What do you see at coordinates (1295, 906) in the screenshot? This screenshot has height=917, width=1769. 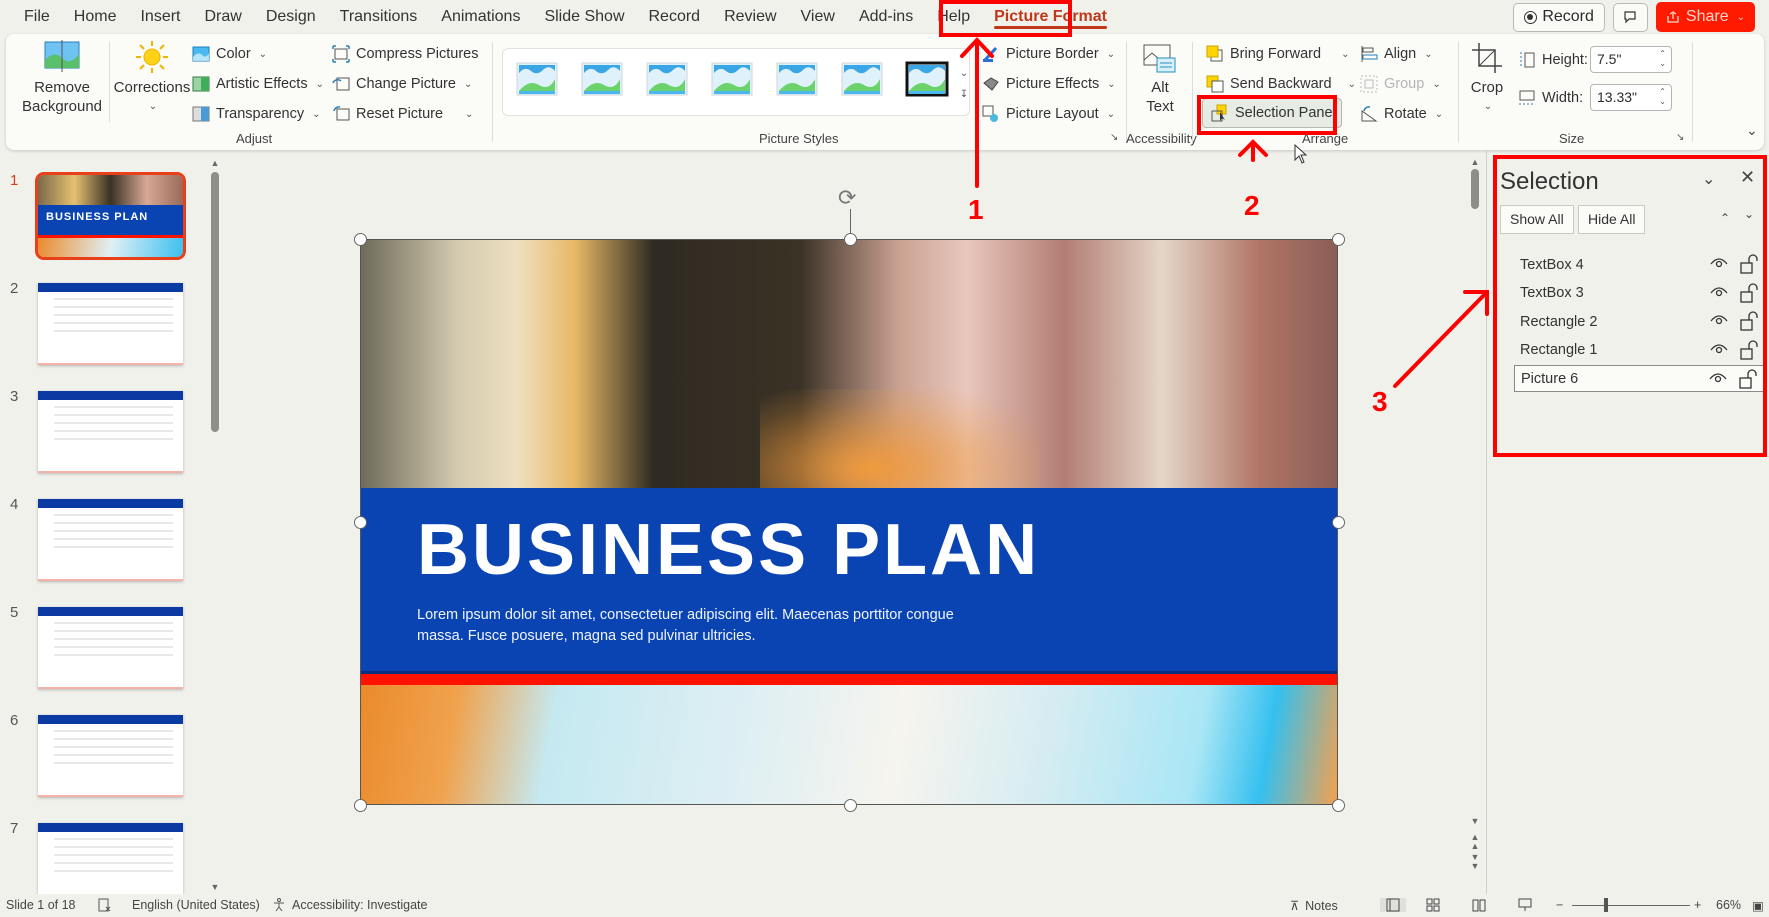 I see `notes-icon: ⊼` at bounding box center [1295, 906].